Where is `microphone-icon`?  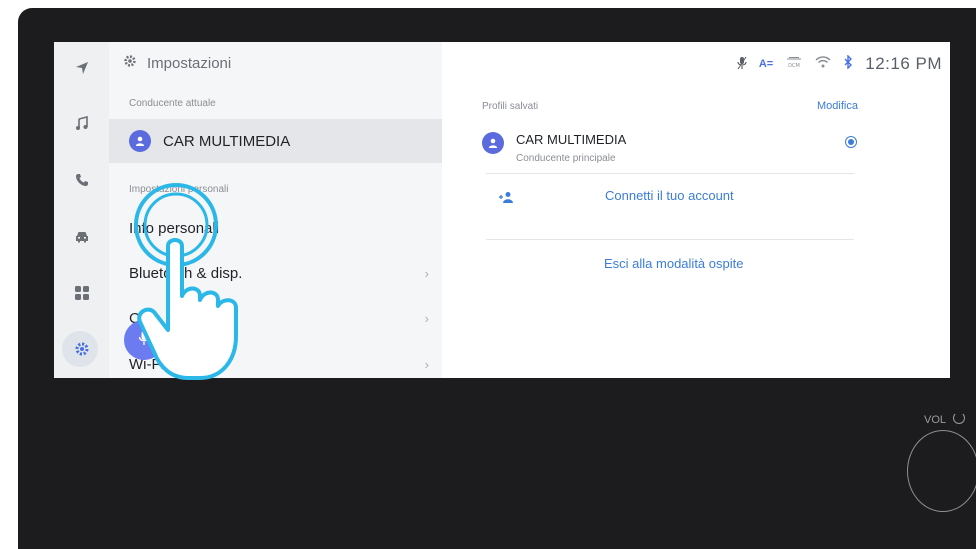
microphone-icon is located at coordinates (144, 340).